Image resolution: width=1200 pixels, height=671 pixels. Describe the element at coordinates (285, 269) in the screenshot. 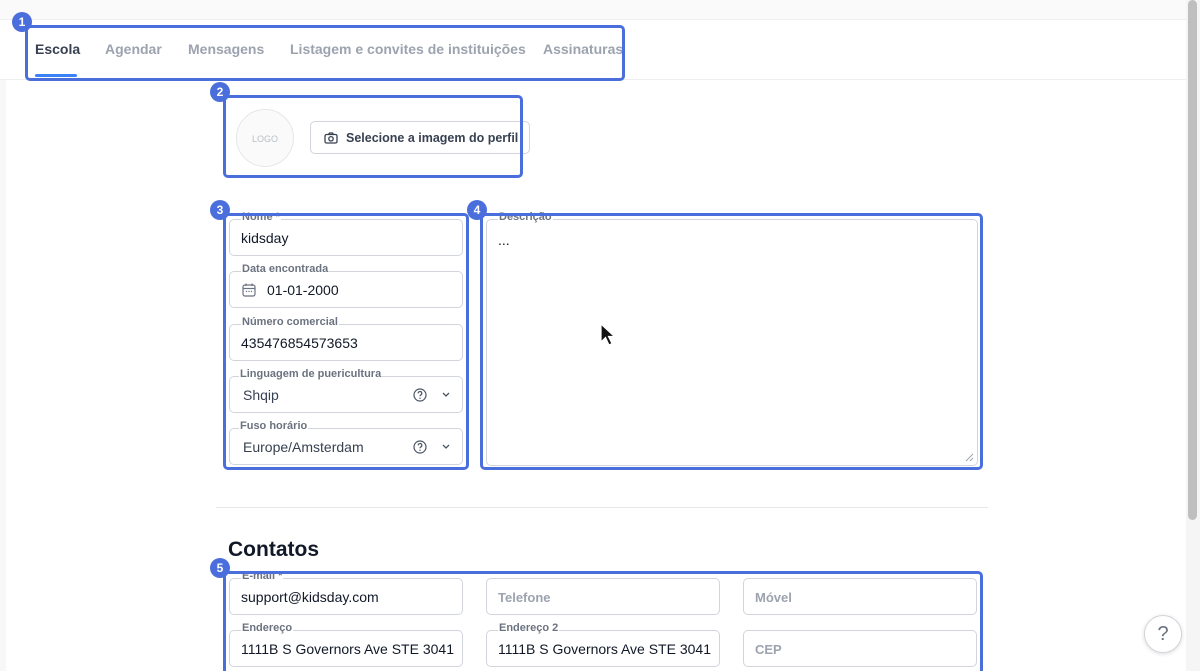

I see `founded-date-label: Data encontrada` at that location.